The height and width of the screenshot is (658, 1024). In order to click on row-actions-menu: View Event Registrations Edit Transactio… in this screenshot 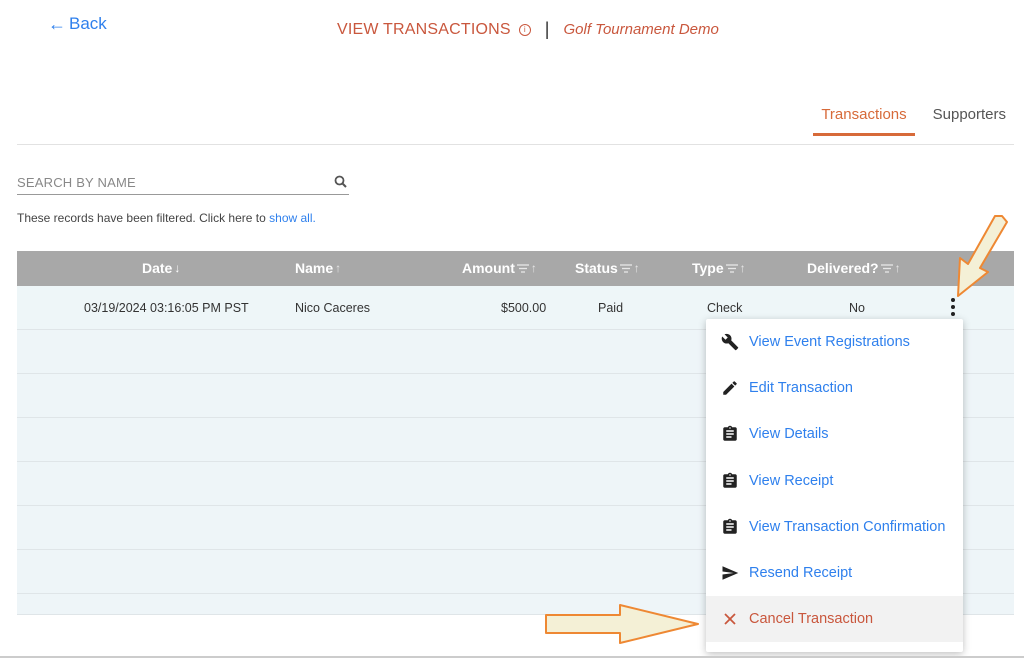, I will do `click(834, 485)`.